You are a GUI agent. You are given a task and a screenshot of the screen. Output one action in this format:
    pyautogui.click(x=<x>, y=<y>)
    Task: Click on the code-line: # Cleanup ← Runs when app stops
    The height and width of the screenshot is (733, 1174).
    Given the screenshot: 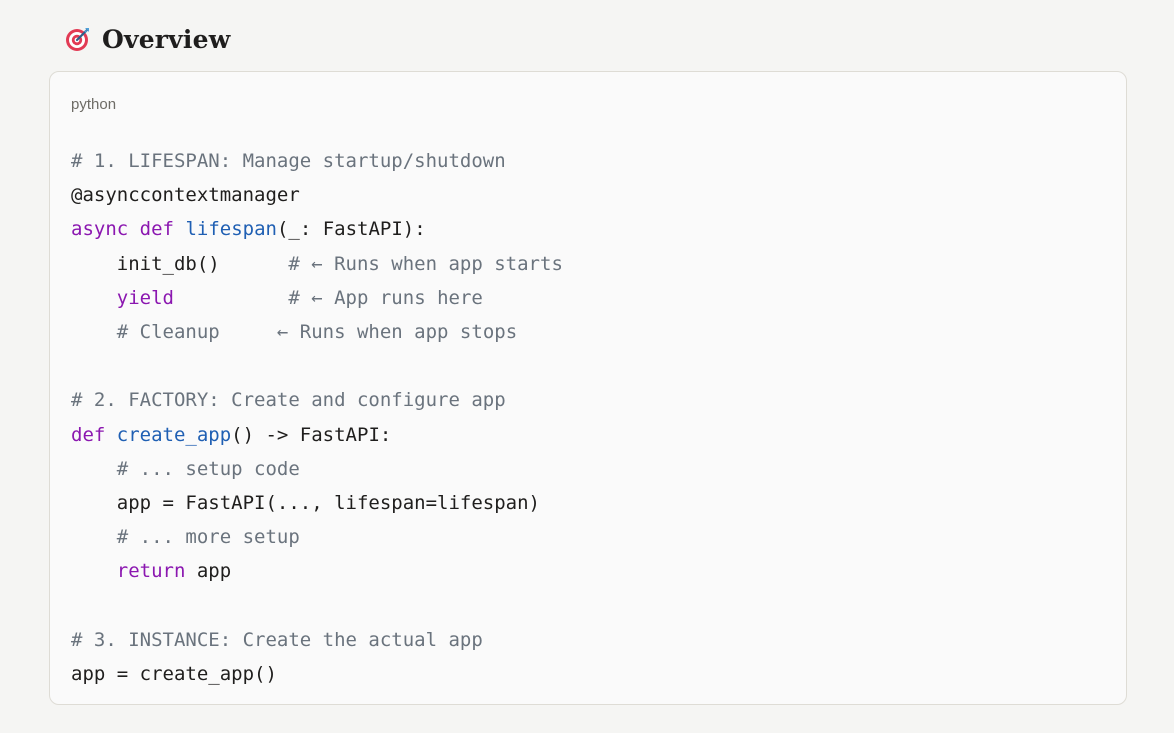 What is the action you would take?
    pyautogui.click(x=317, y=332)
    